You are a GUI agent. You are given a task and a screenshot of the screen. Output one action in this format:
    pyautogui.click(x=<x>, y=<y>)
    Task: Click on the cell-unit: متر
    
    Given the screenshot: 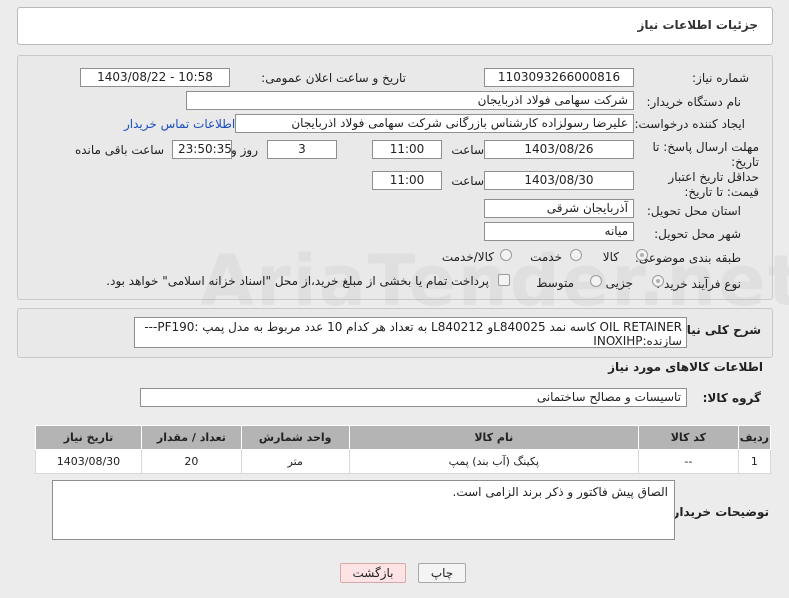 What is the action you would take?
    pyautogui.click(x=295, y=461)
    